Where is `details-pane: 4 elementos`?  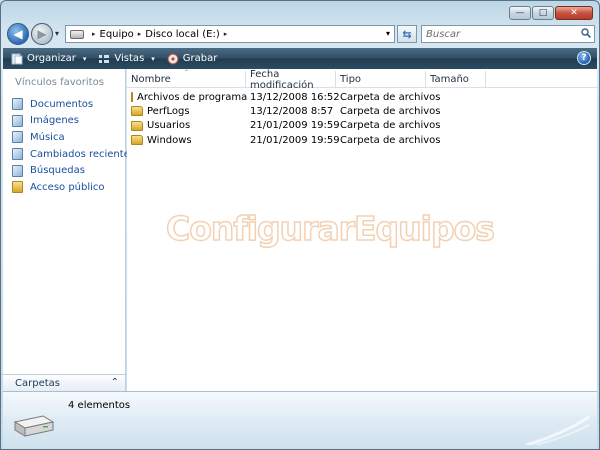
details-pane: 4 elementos is located at coordinates (300, 420).